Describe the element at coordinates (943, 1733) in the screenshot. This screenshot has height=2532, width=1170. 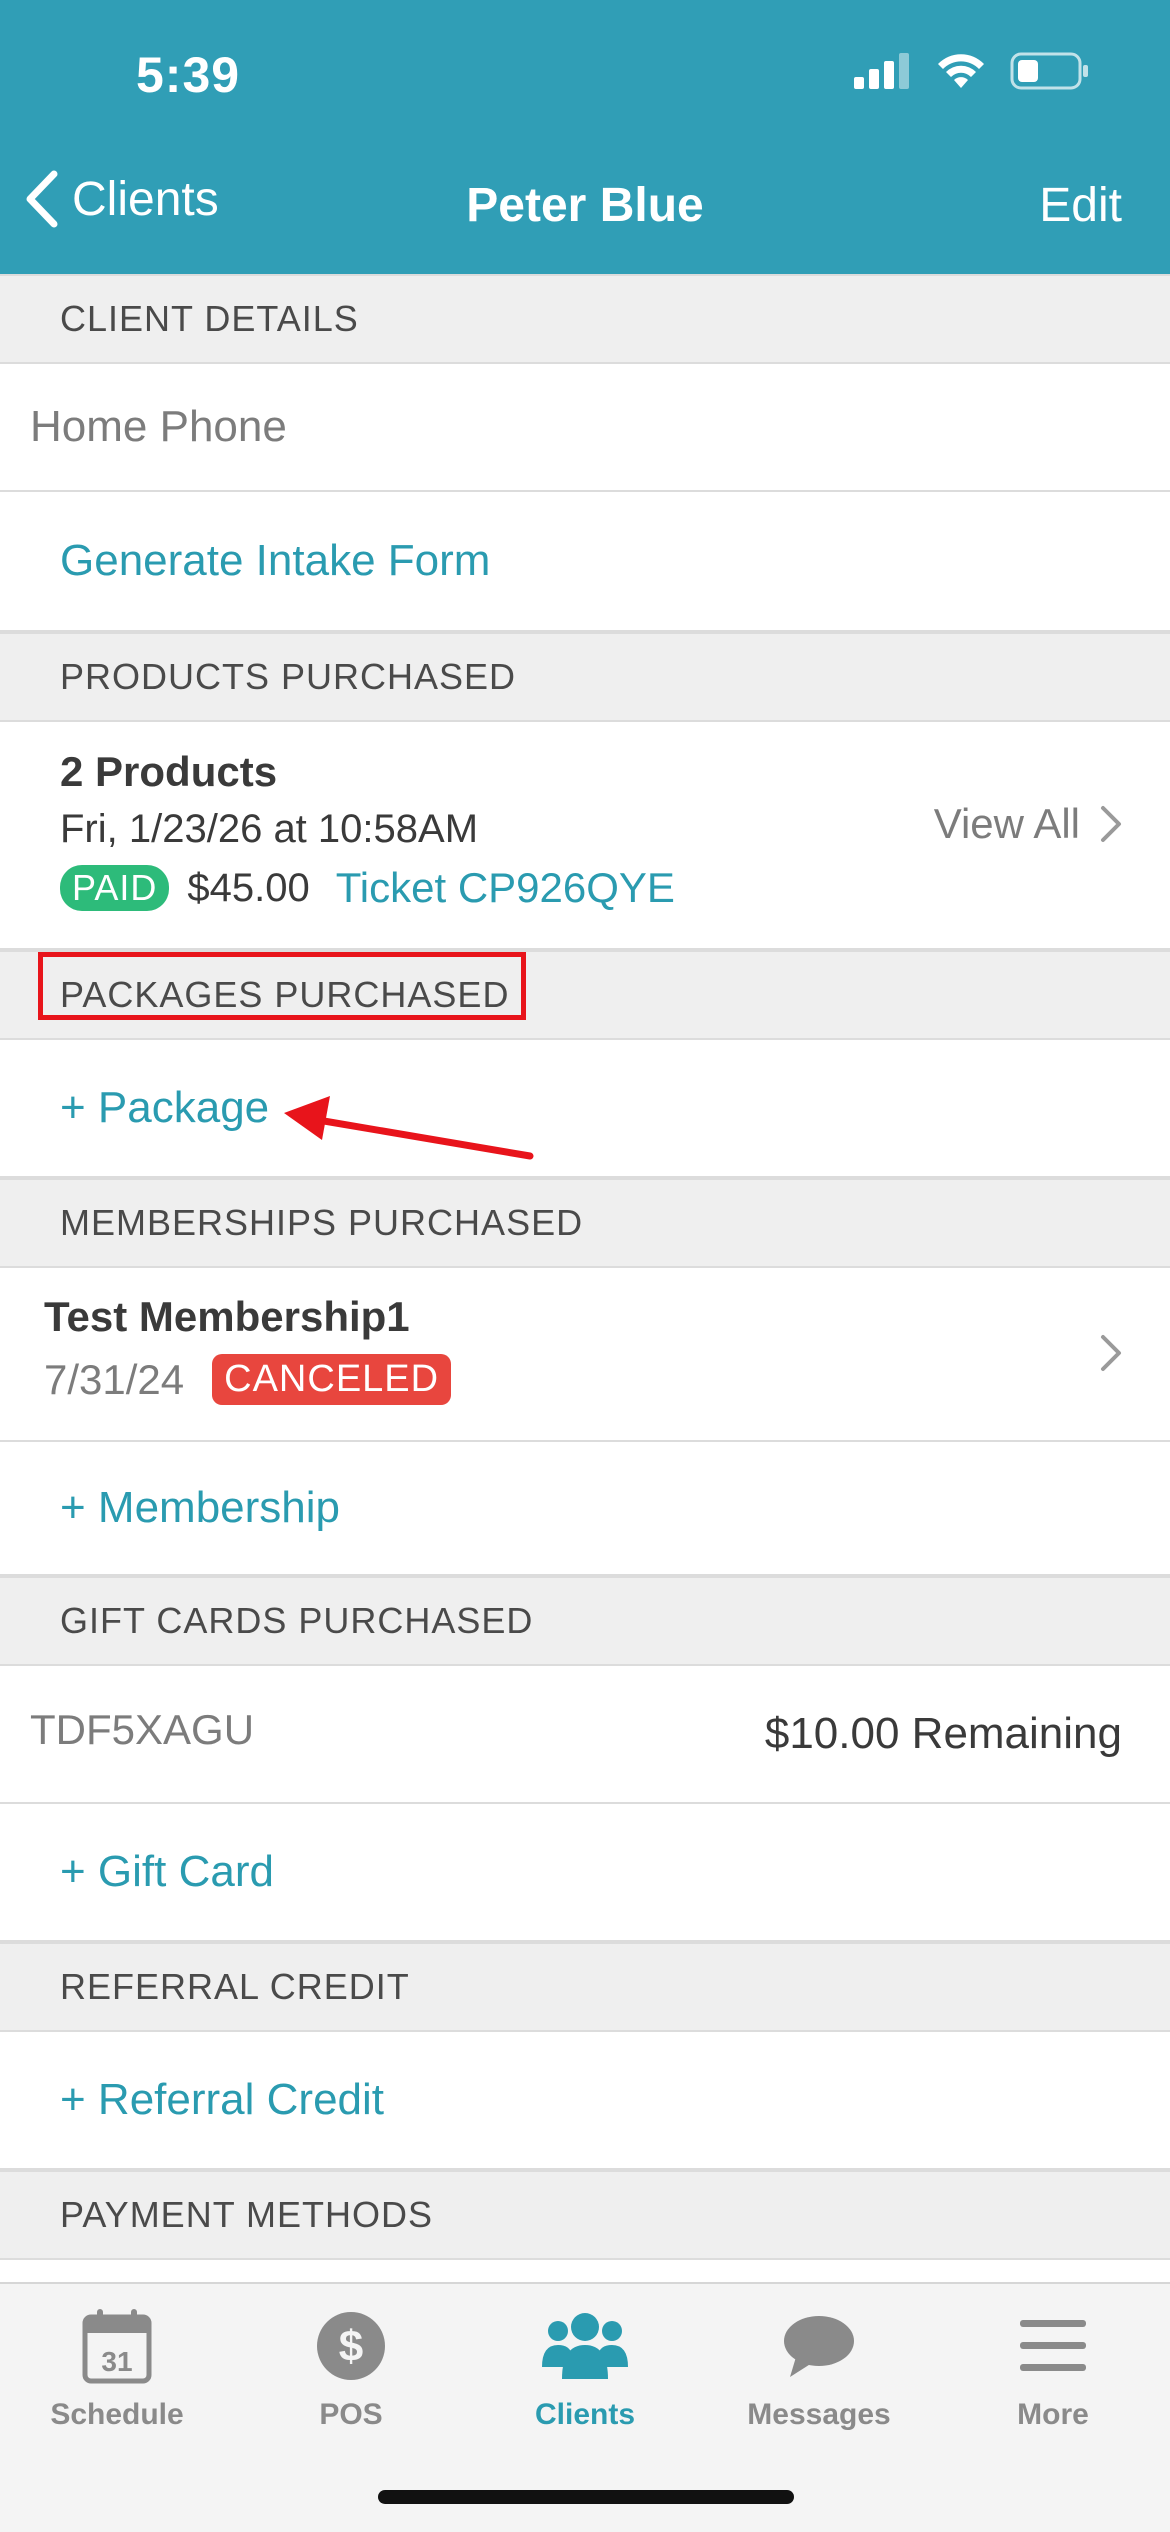
I see `gift-card-remaining: $10.00 Remaining` at that location.